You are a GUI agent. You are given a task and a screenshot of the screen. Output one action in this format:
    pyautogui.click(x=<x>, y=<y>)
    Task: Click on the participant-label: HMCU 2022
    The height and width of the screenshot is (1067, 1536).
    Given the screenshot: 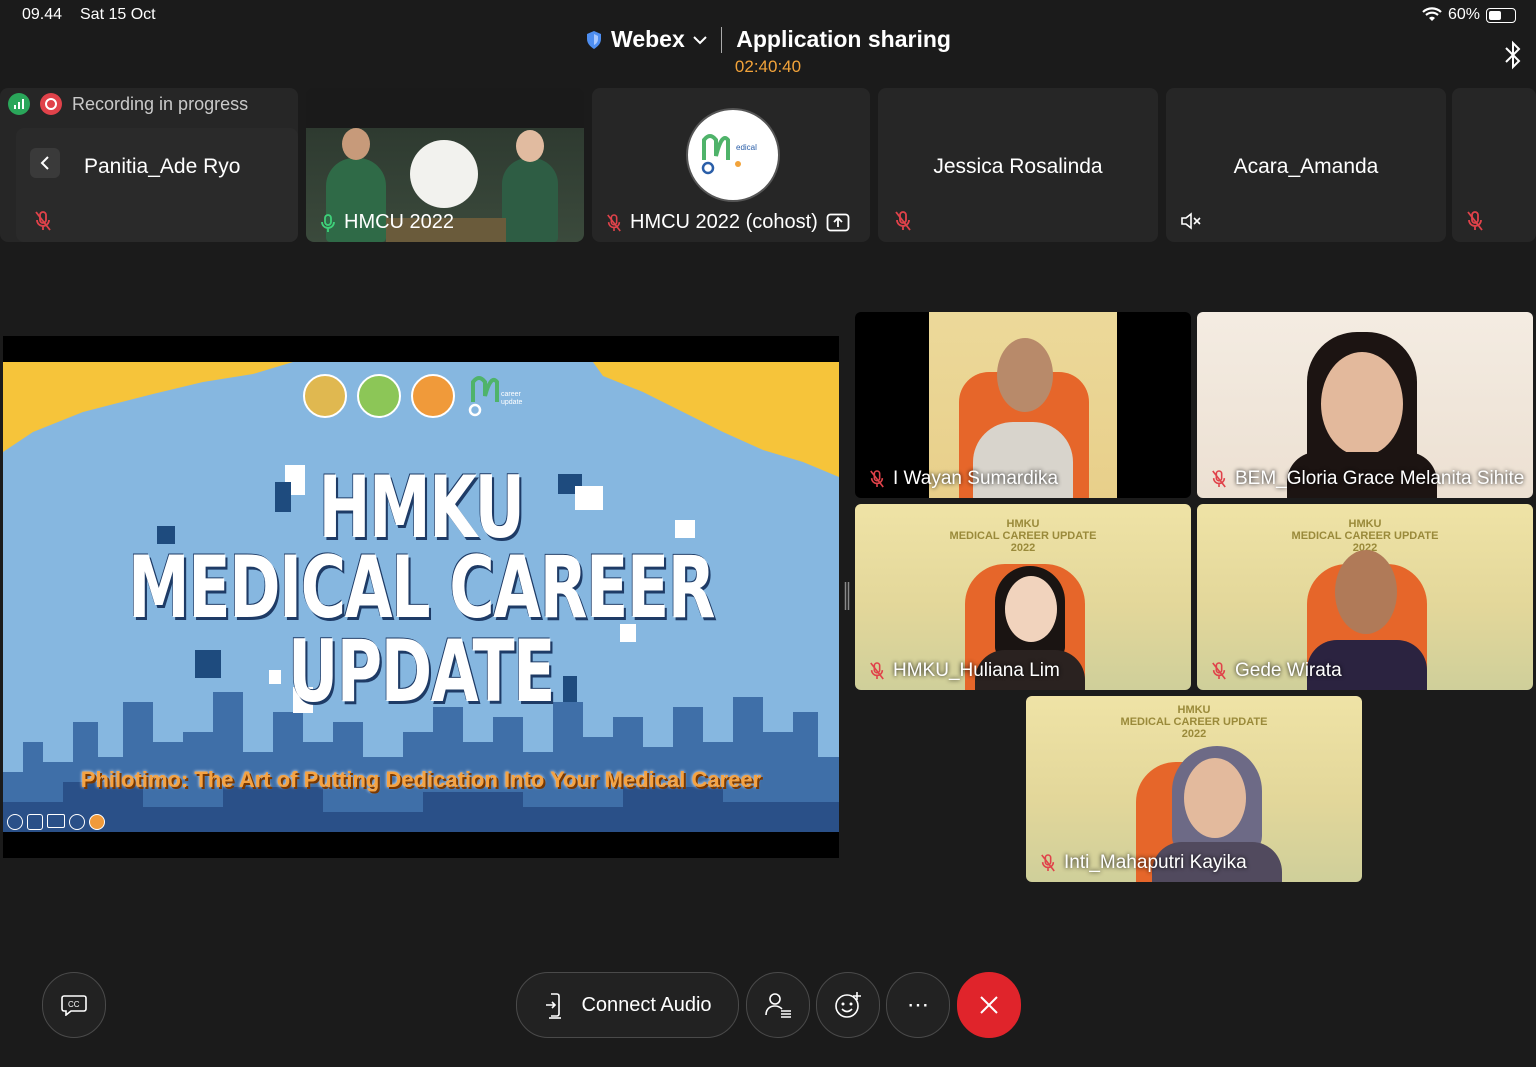 What is the action you would take?
    pyautogui.click(x=387, y=222)
    